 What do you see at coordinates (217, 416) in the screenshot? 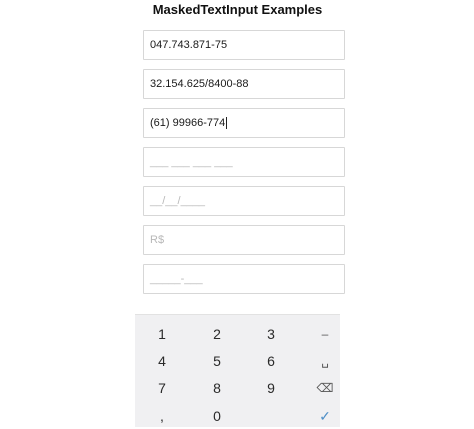
I see `key-0: 0` at bounding box center [217, 416].